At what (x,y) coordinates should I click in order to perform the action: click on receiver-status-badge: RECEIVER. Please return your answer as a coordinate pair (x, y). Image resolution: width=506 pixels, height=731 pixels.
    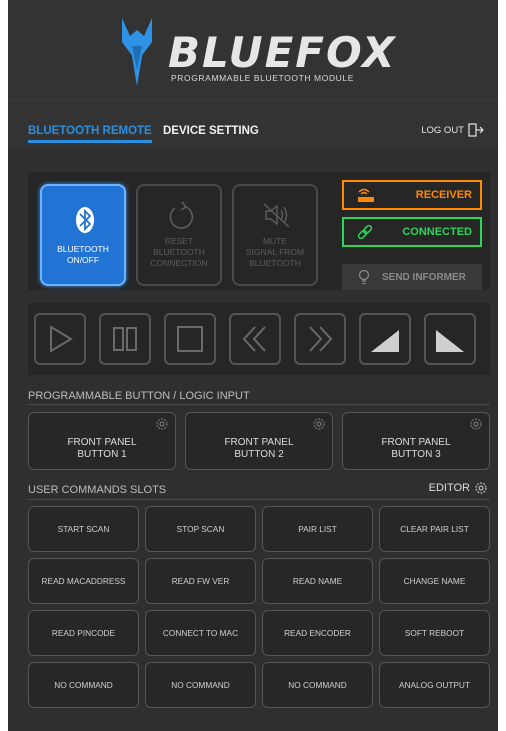
    Looking at the image, I should click on (412, 195).